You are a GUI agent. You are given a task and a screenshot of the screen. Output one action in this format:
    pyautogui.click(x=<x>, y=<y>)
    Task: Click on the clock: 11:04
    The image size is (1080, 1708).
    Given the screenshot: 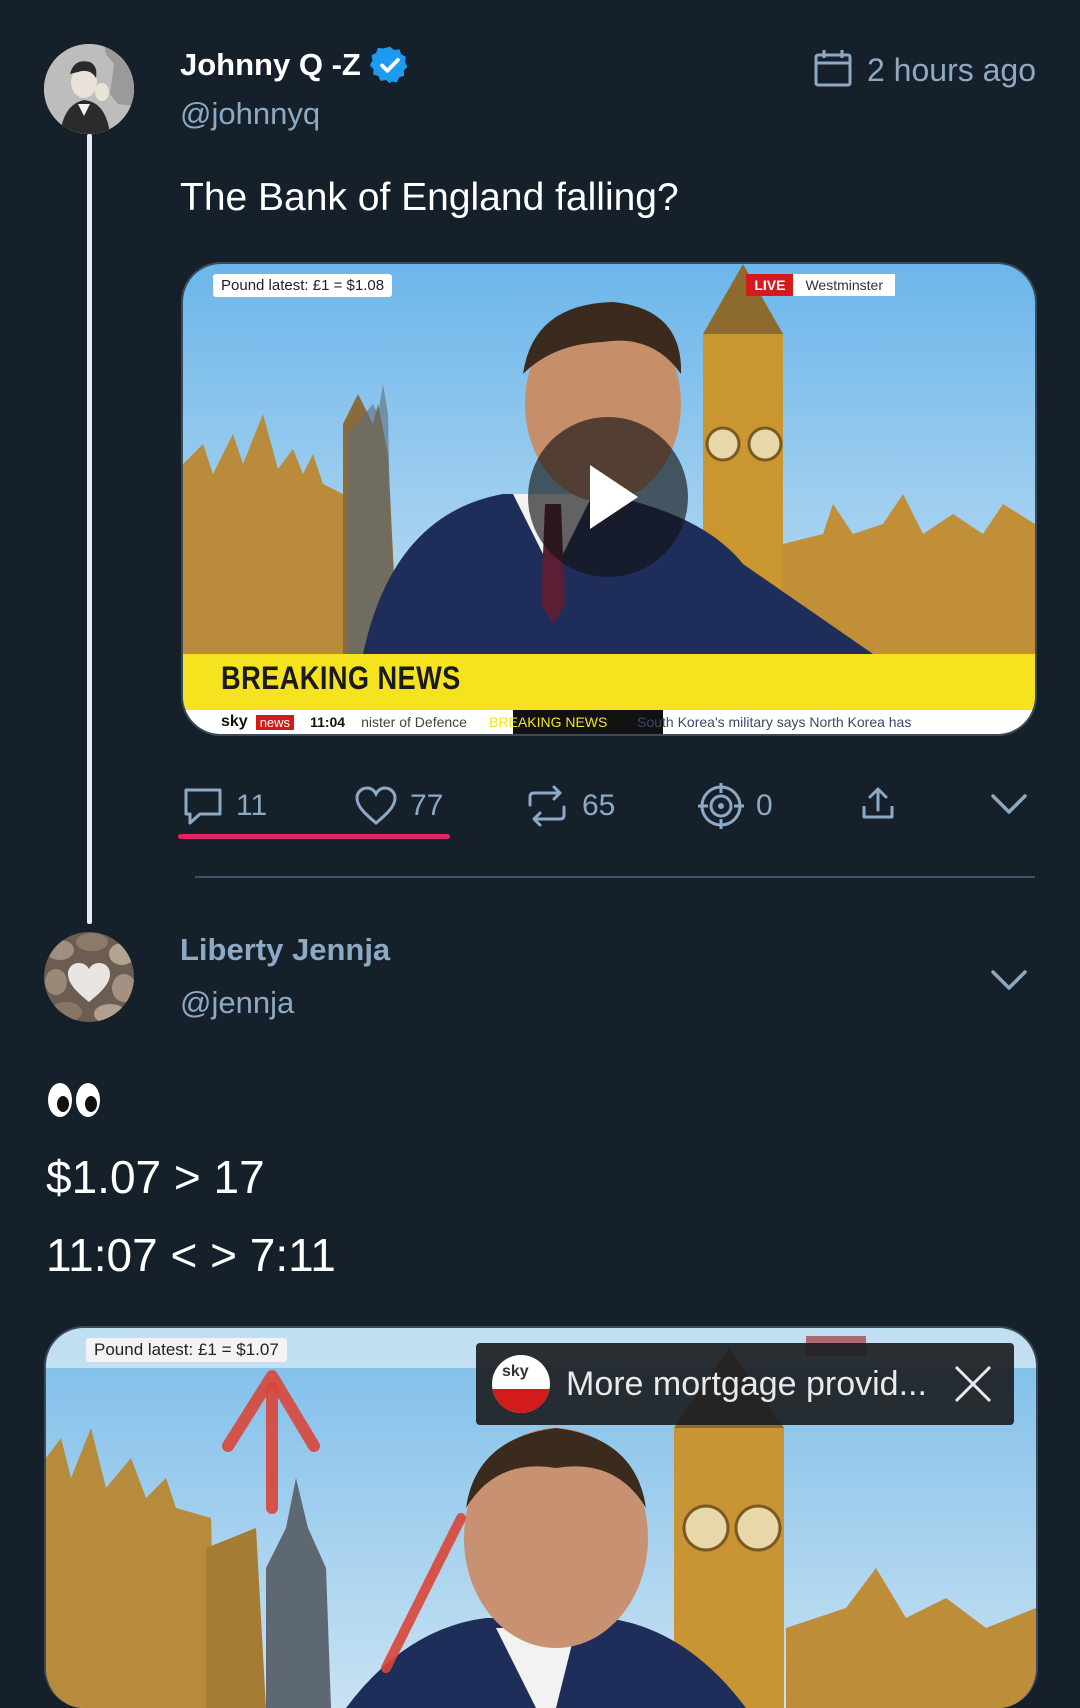 What is the action you would take?
    pyautogui.click(x=328, y=722)
    